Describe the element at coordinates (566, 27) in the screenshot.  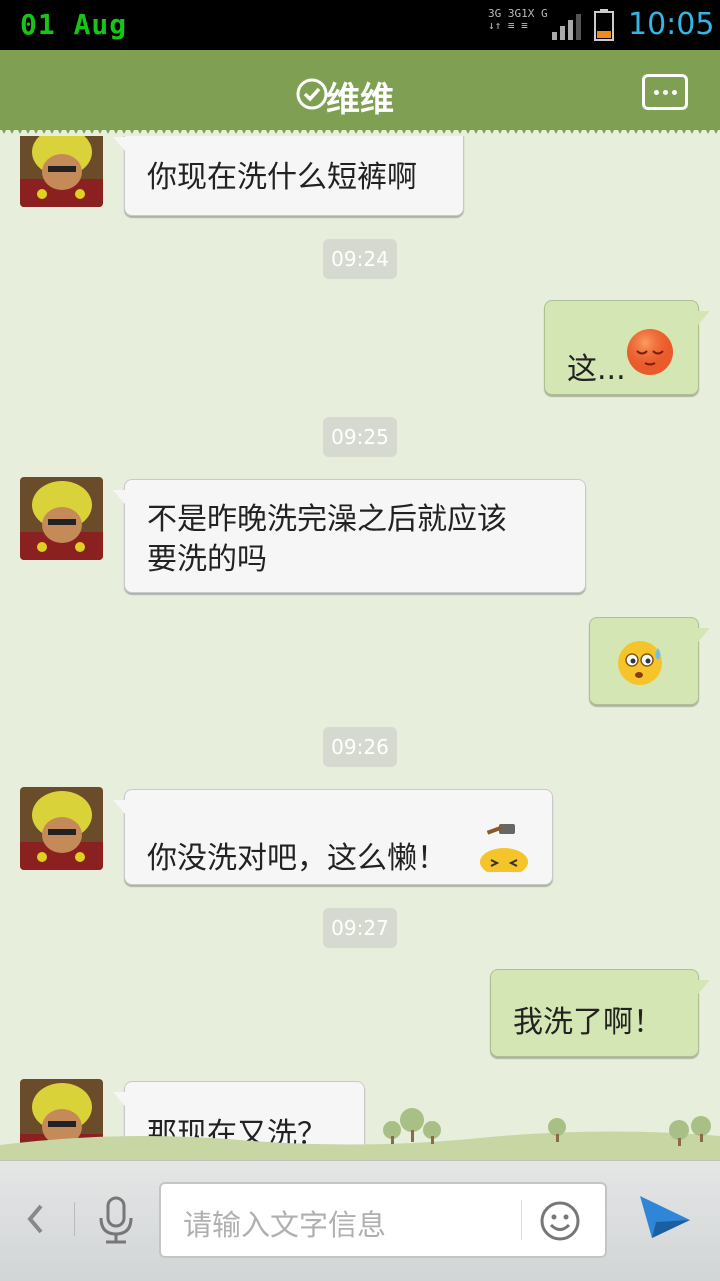
I see `signal-icon` at that location.